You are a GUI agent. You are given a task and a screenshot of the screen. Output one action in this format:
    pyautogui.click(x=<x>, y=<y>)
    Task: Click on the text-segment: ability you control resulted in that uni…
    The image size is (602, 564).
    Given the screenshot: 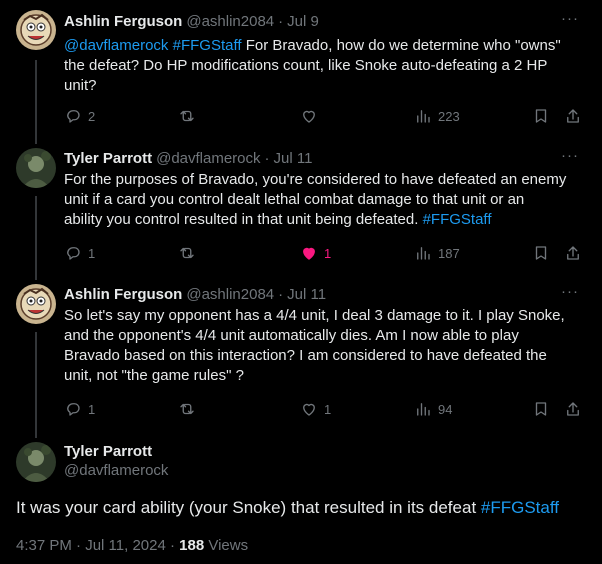 What is the action you would take?
    pyautogui.click(x=243, y=219)
    